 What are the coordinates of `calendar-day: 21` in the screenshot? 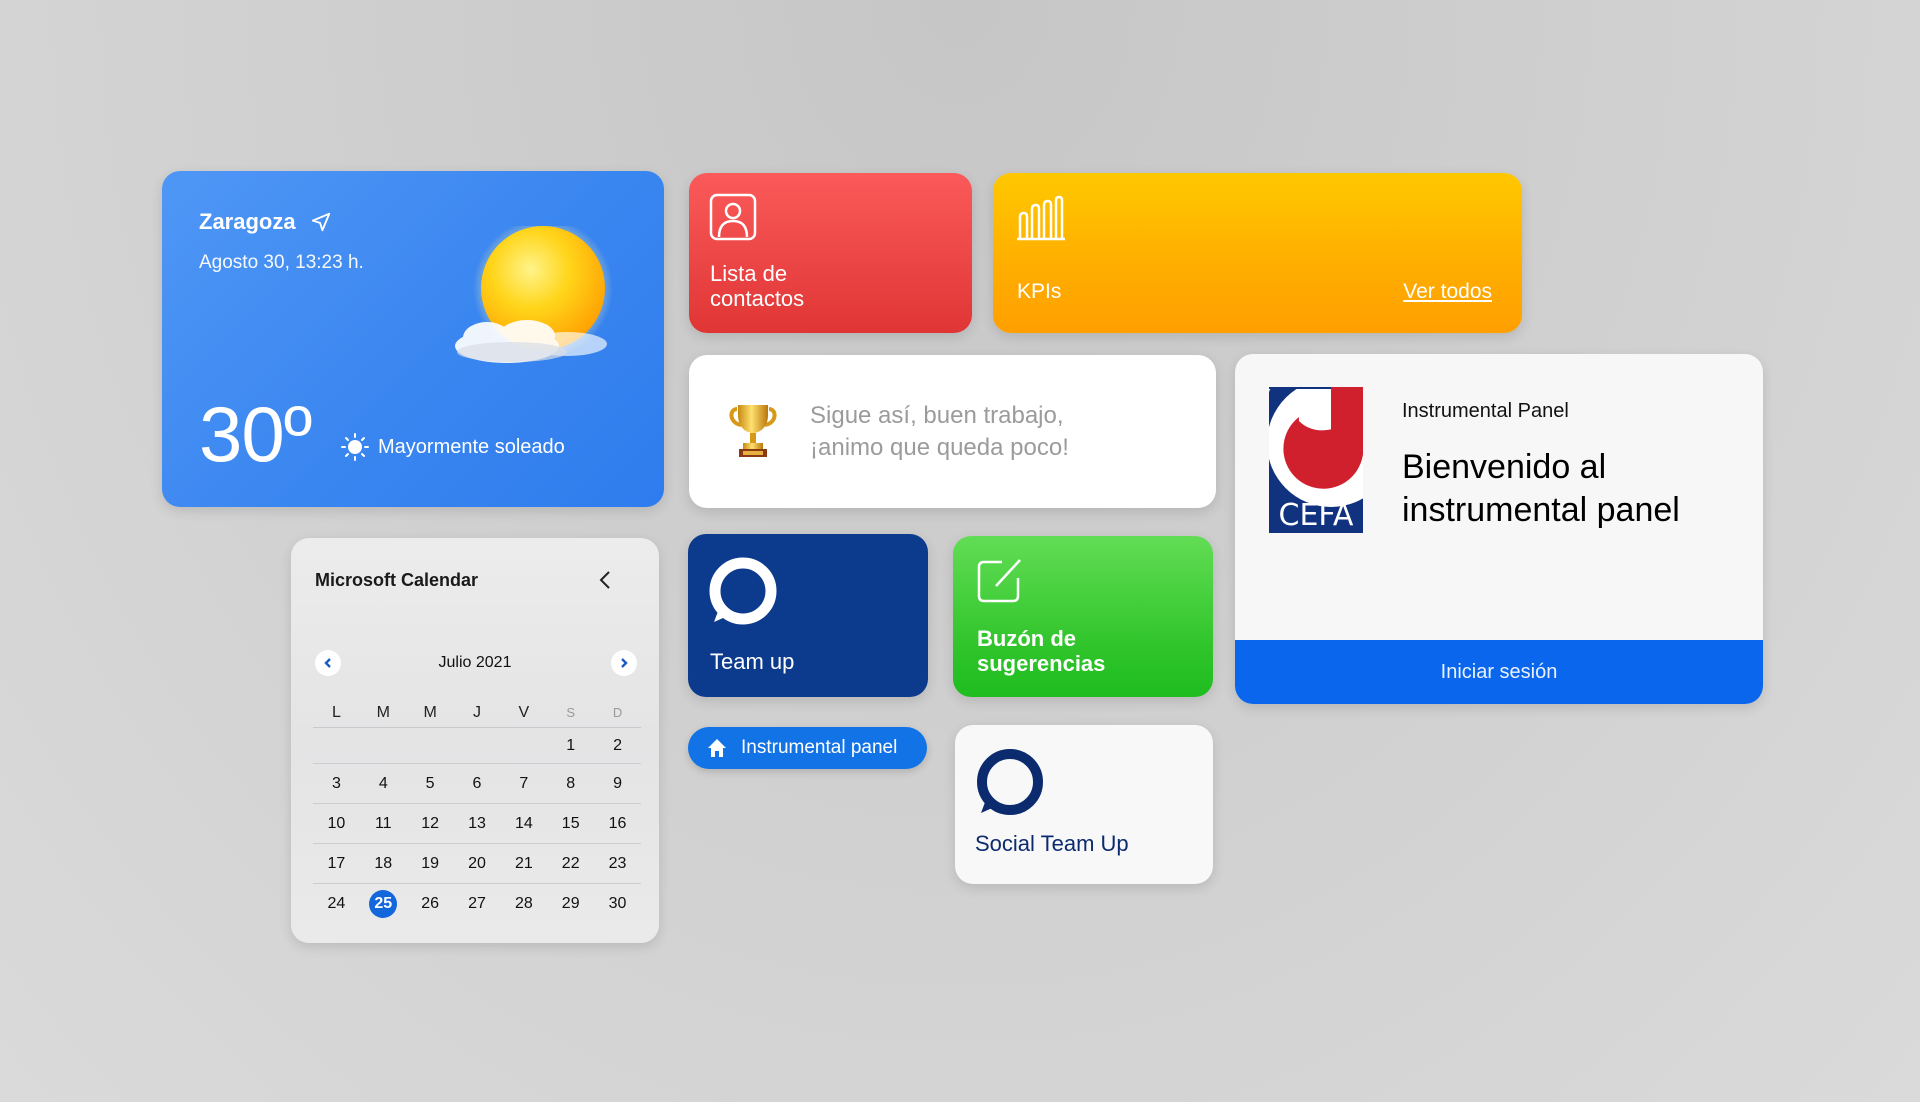 It's located at (523, 864).